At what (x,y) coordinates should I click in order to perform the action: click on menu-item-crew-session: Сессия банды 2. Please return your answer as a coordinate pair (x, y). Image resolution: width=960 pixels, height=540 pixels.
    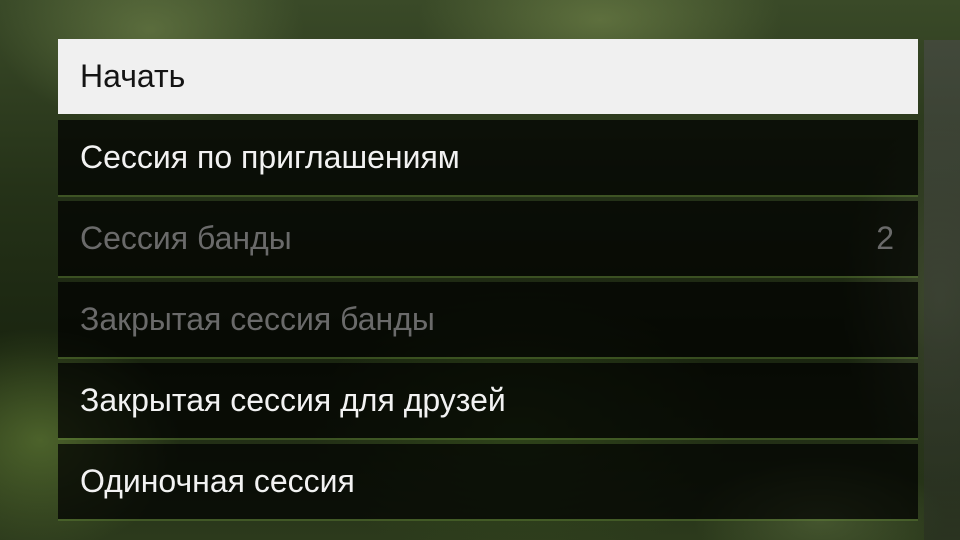
    Looking at the image, I should click on (488, 238).